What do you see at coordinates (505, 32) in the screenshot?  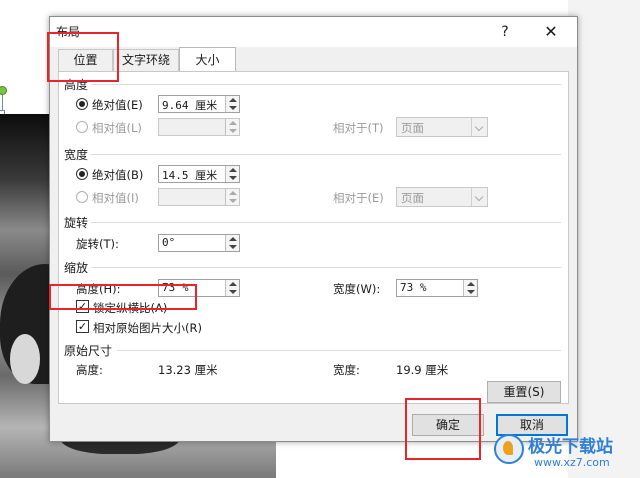 I see `help-button: ?` at bounding box center [505, 32].